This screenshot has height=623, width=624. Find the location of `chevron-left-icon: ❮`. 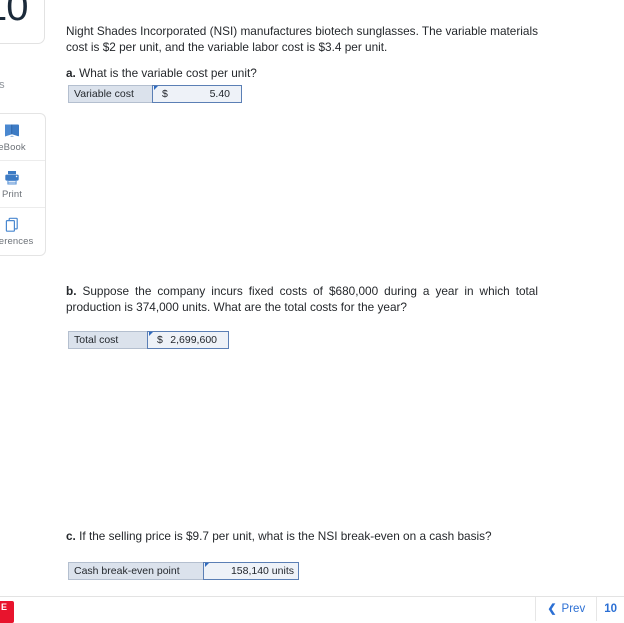

chevron-left-icon: ❮ is located at coordinates (552, 608).